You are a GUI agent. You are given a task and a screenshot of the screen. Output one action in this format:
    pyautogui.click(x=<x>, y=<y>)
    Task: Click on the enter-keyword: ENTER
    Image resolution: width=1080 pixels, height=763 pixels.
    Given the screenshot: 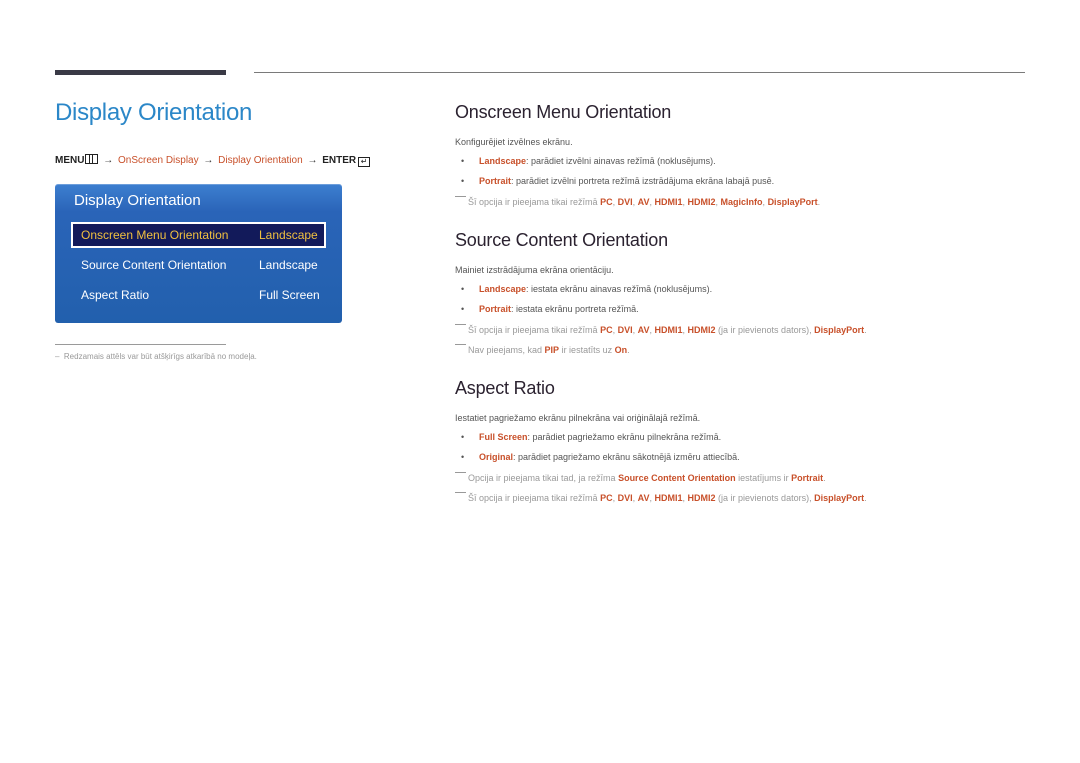 What is the action you would take?
    pyautogui.click(x=339, y=160)
    